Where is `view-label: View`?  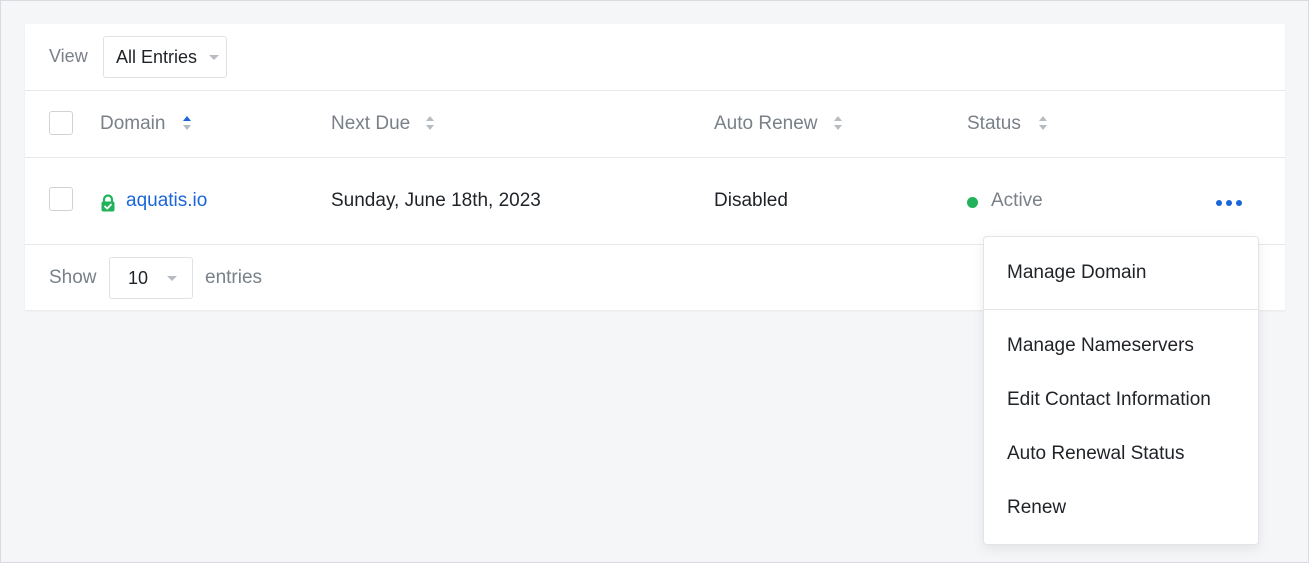
view-label: View is located at coordinates (68, 56).